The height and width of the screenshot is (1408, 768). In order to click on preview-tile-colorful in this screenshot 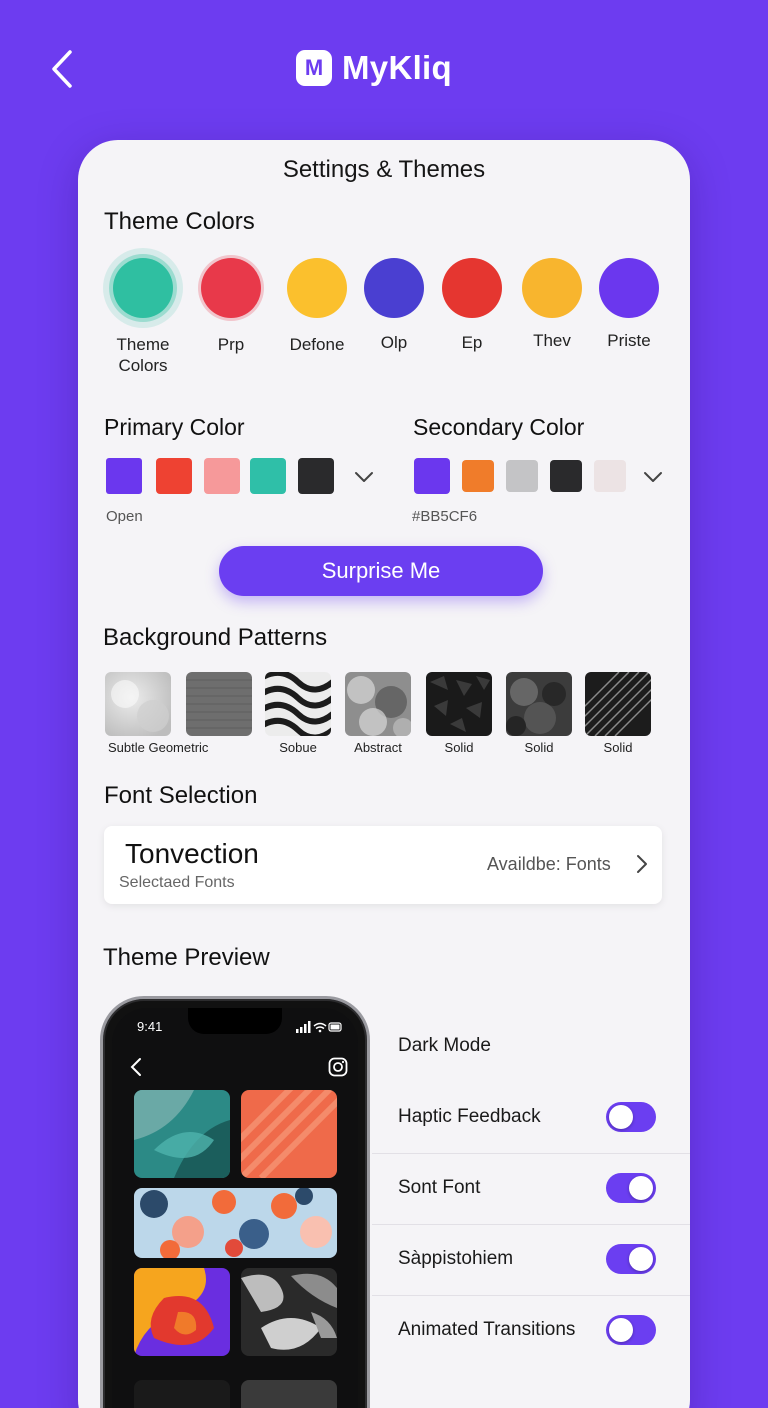, I will do `click(182, 1312)`.